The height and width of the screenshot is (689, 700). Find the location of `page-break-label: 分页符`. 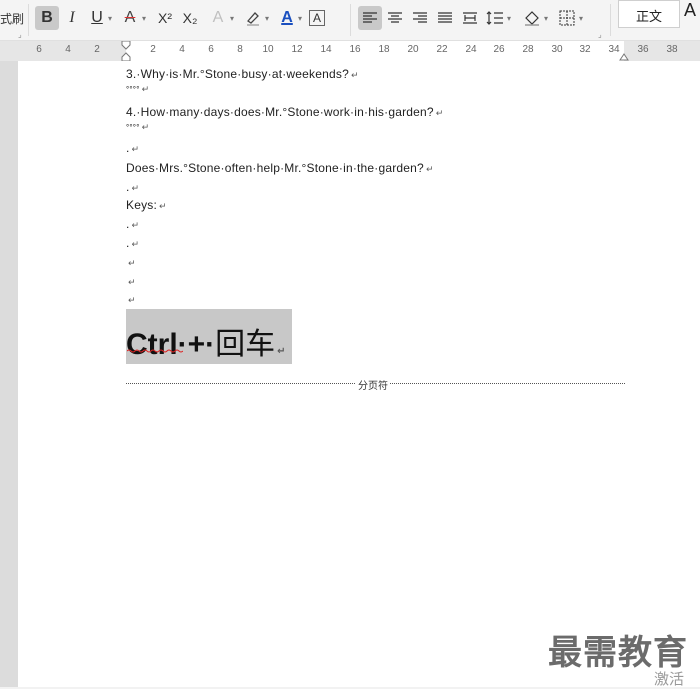

page-break-label: 分页符 is located at coordinates (373, 384).